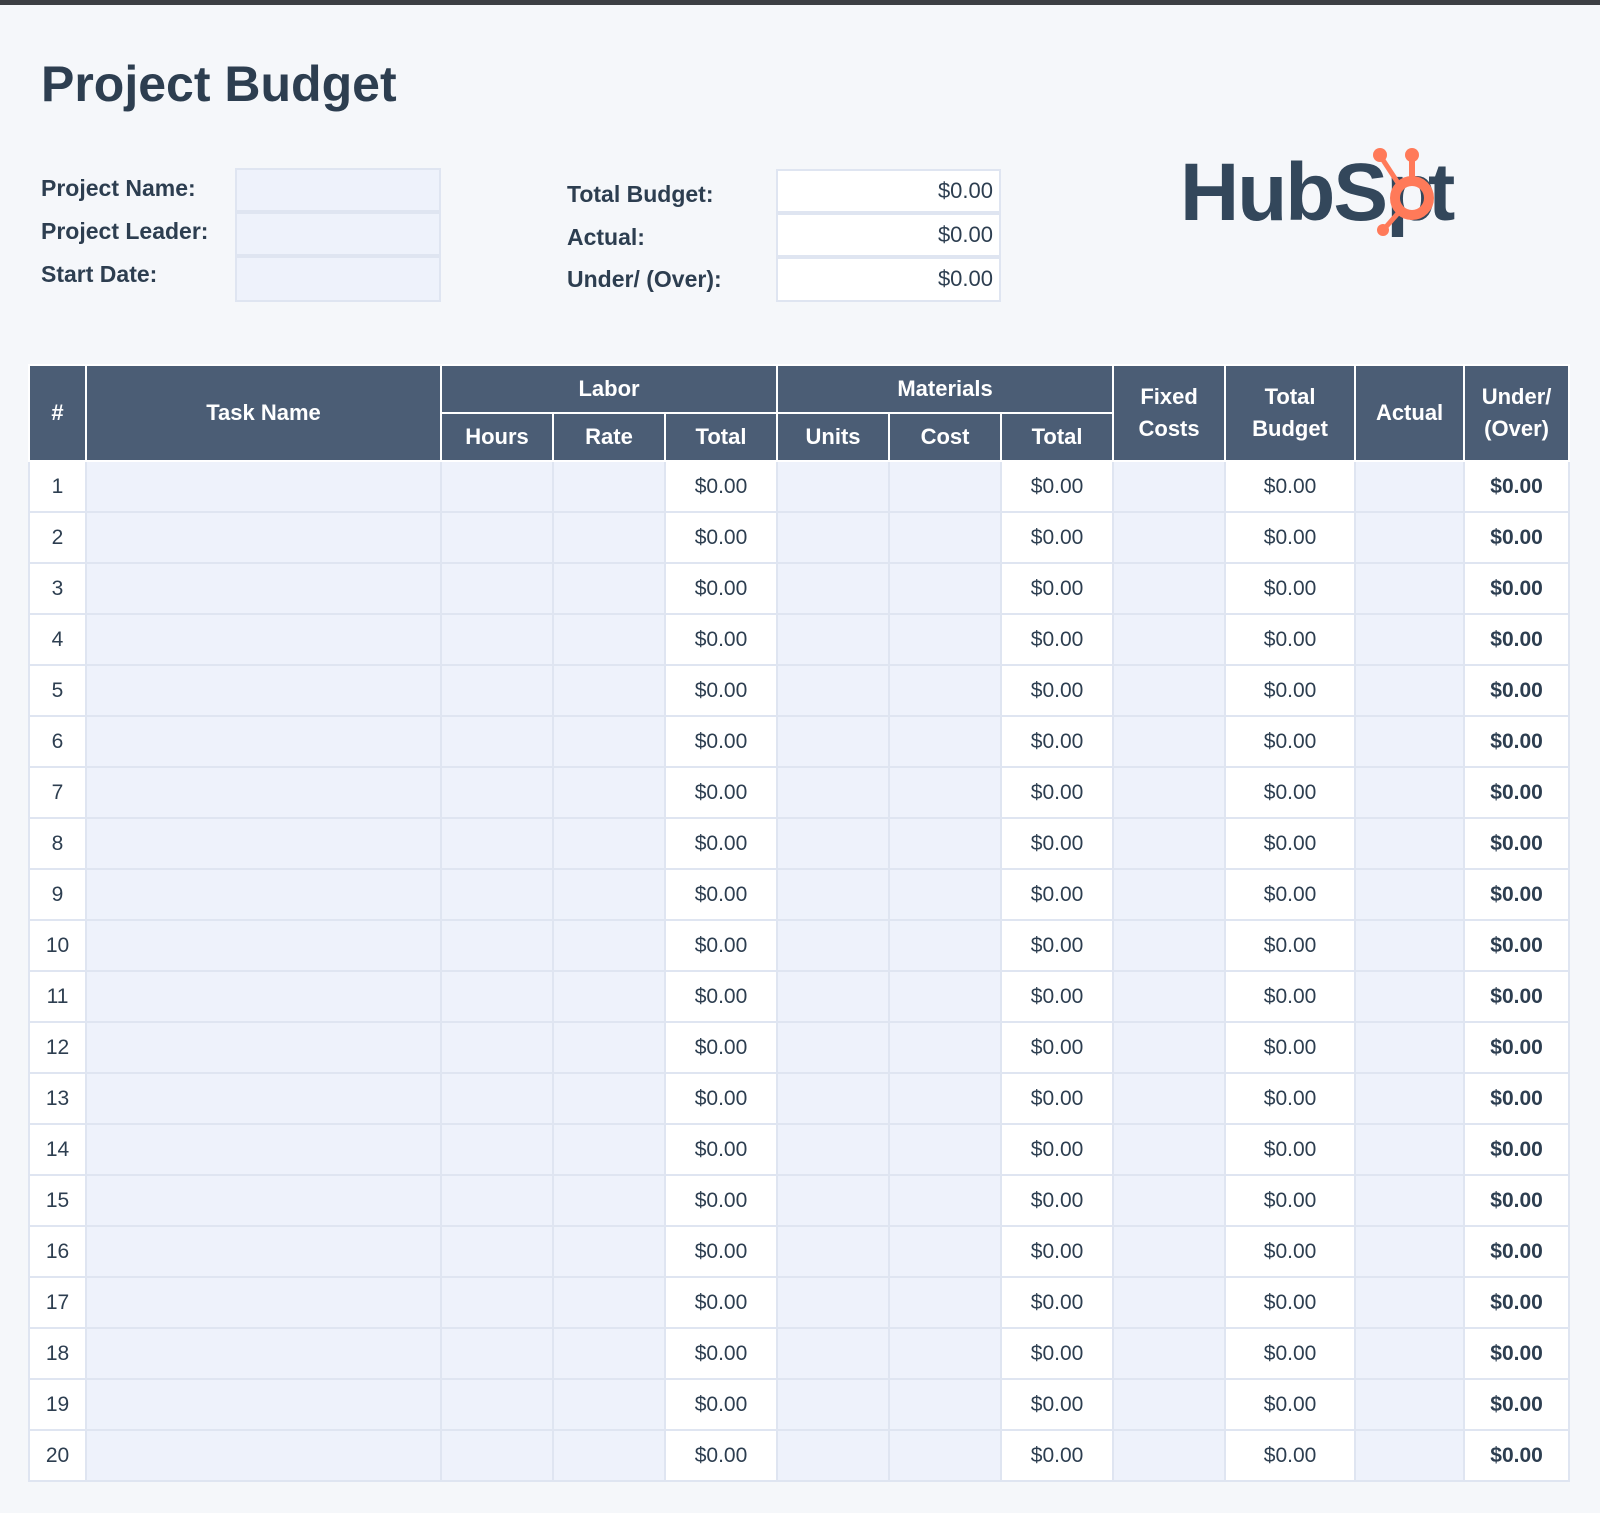 The image size is (1600, 1513). I want to click on start-date-field, so click(338, 279).